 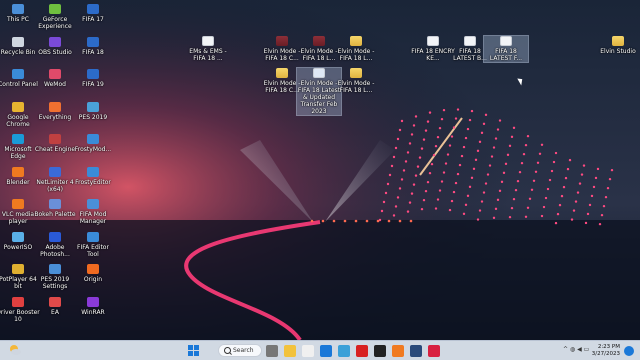 I want to click on icon-label: WinRAR, so click(x=93, y=312).